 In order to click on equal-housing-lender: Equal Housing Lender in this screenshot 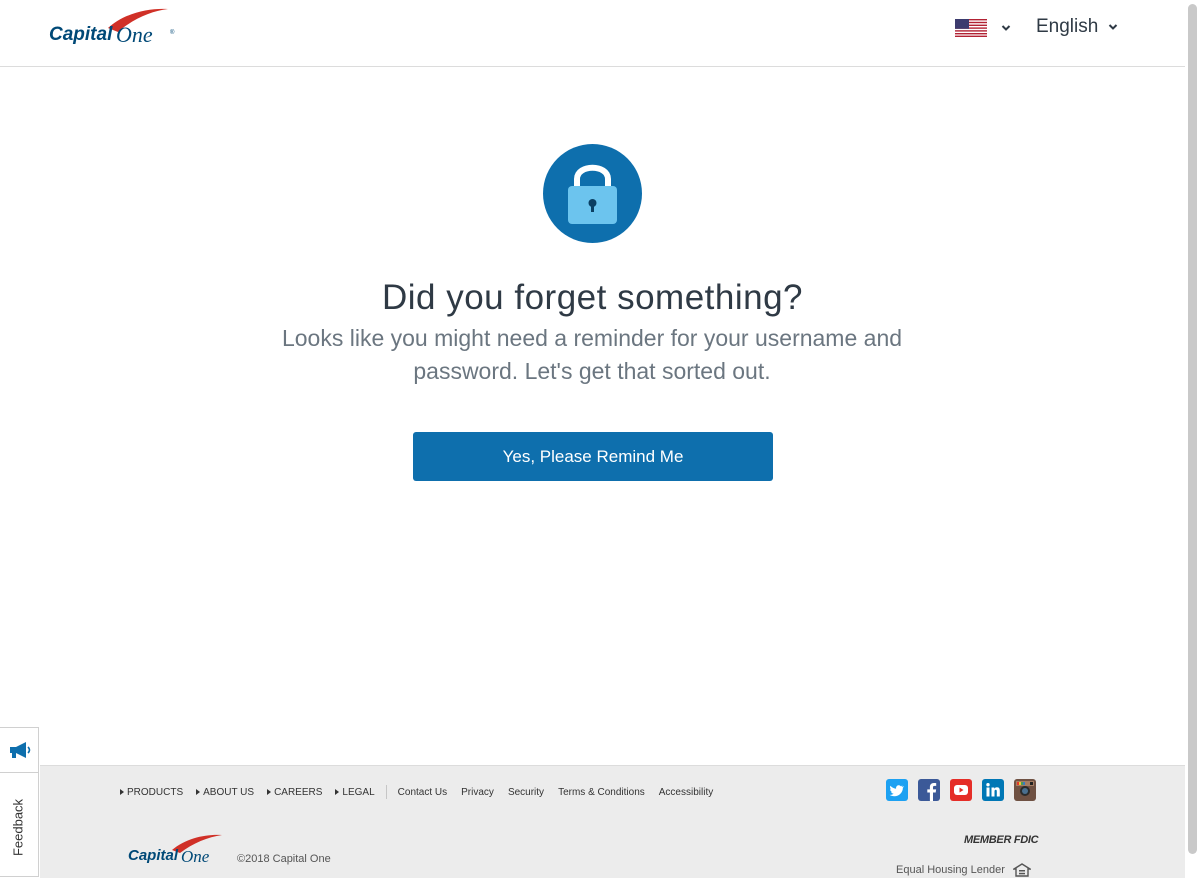, I will do `click(963, 870)`.